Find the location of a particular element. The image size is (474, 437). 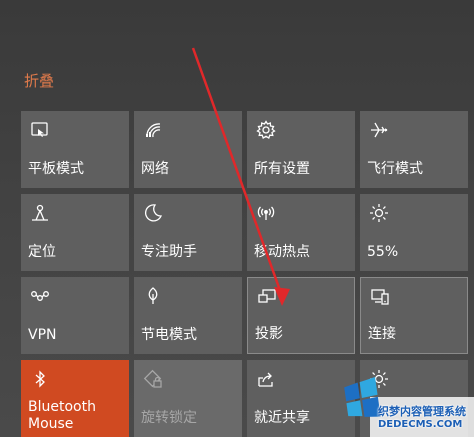

tile-label: 节电模式 is located at coordinates (169, 335).